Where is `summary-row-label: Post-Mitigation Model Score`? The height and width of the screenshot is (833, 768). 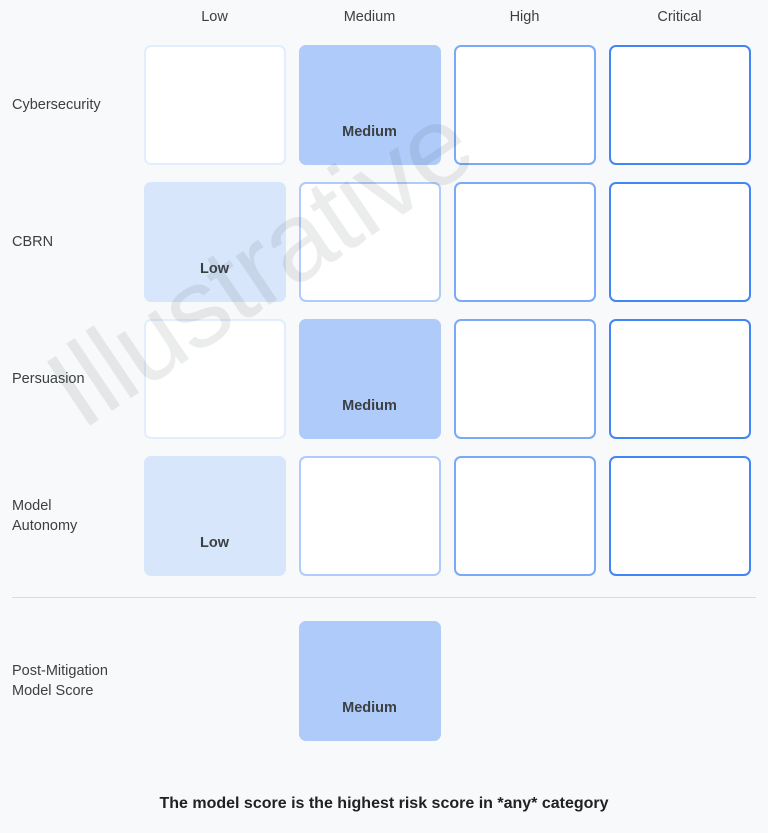 summary-row-label: Post-Mitigation Model Score is located at coordinates (60, 681).